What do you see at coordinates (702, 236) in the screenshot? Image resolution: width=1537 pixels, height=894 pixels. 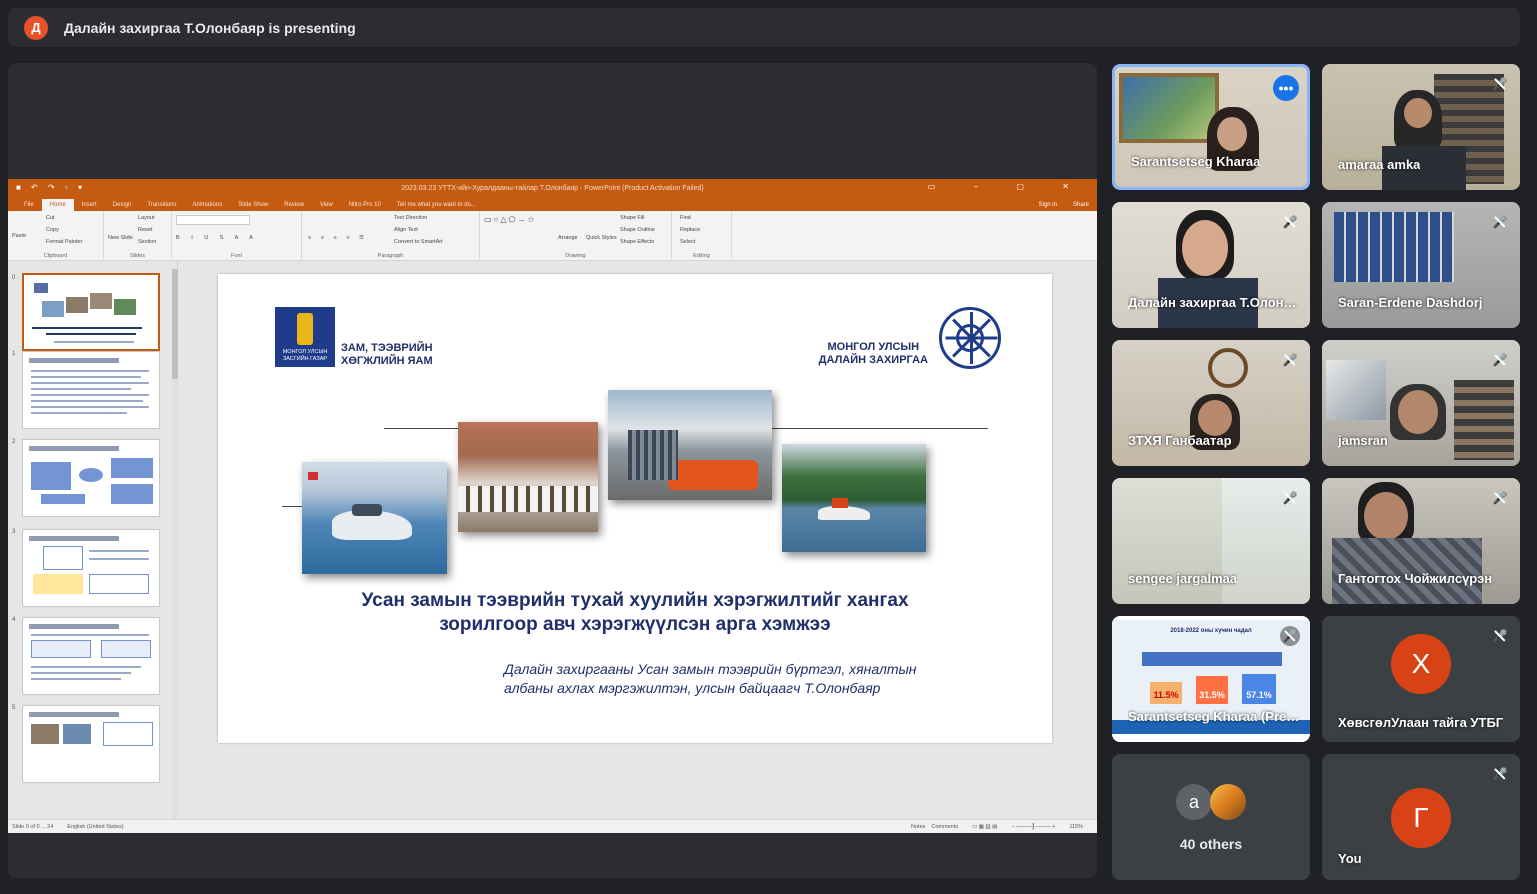 I see `editing-group: Find Replace Select Editing` at bounding box center [702, 236].